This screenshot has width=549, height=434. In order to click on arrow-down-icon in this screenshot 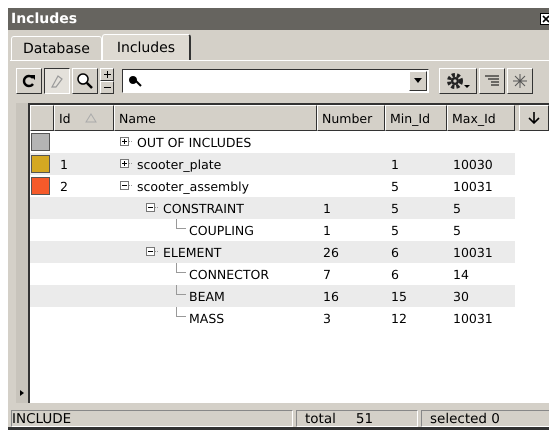, I will do `click(534, 118)`.